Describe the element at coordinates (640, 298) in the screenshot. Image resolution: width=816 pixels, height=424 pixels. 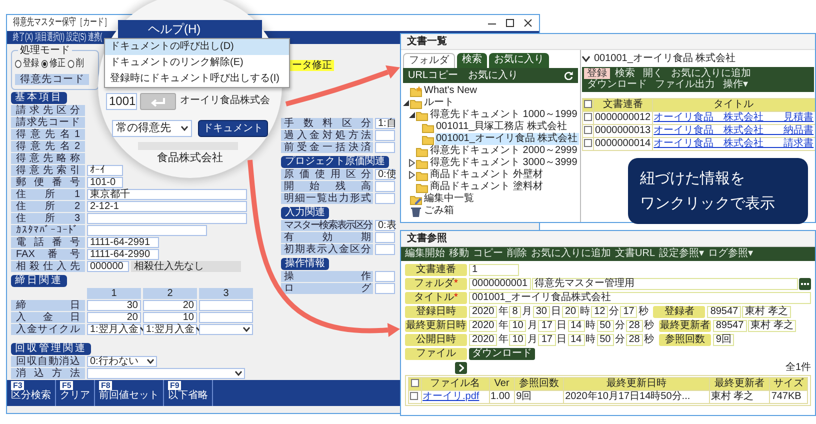
I see `input-field: 001001_オーイリ食品株式会社` at that location.